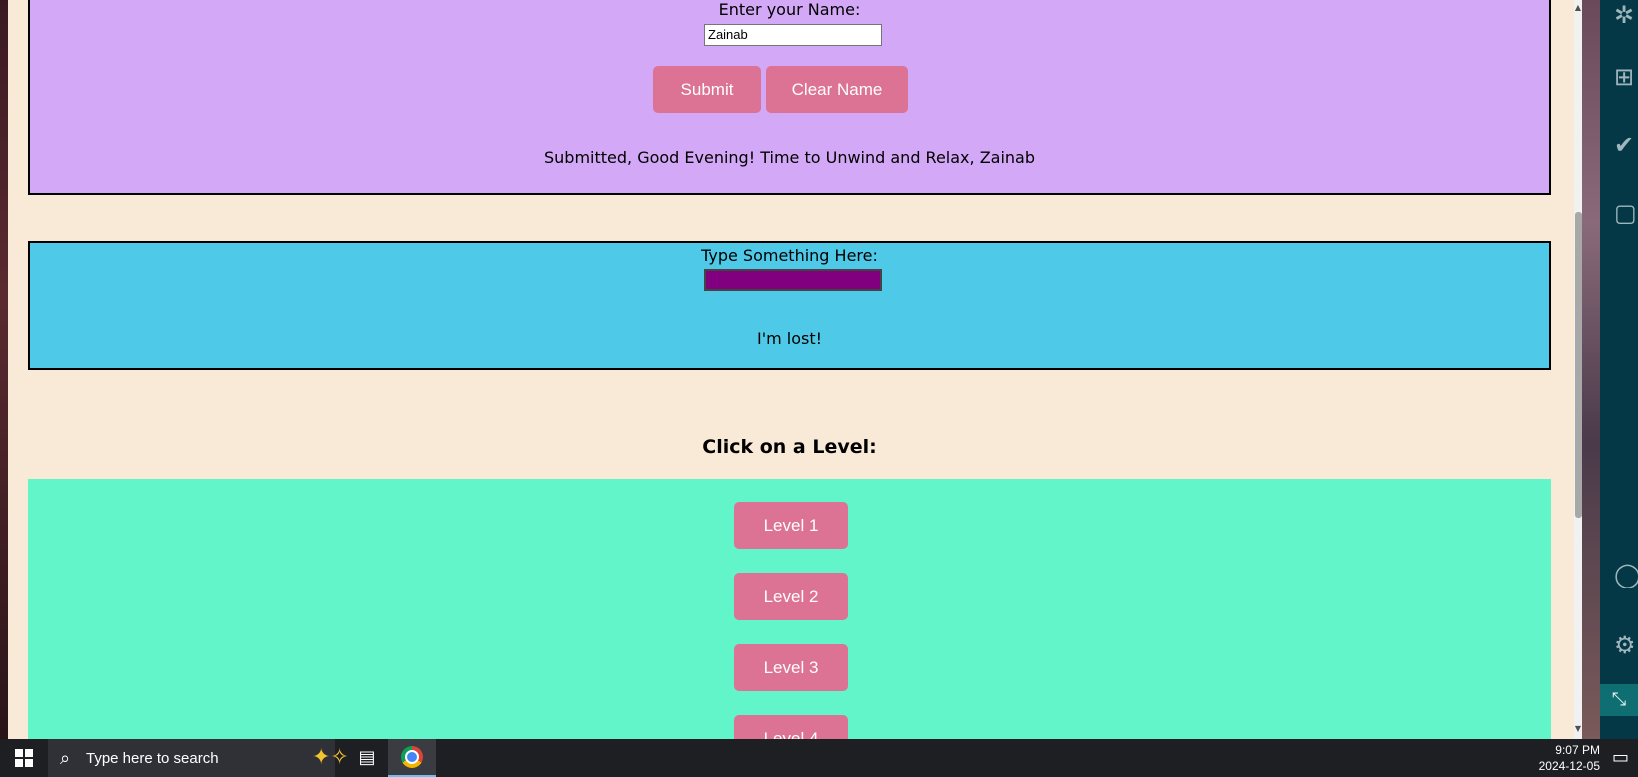 This screenshot has width=1638, height=777. What do you see at coordinates (1626, 77) in the screenshot?
I see `layout-icon: ⊞` at bounding box center [1626, 77].